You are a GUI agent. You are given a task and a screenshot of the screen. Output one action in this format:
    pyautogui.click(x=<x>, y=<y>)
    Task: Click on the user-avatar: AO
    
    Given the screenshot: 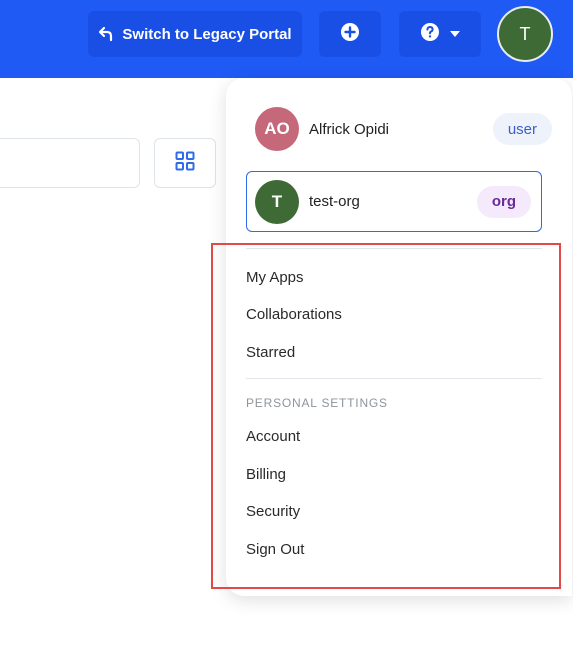 What is the action you would take?
    pyautogui.click(x=277, y=129)
    